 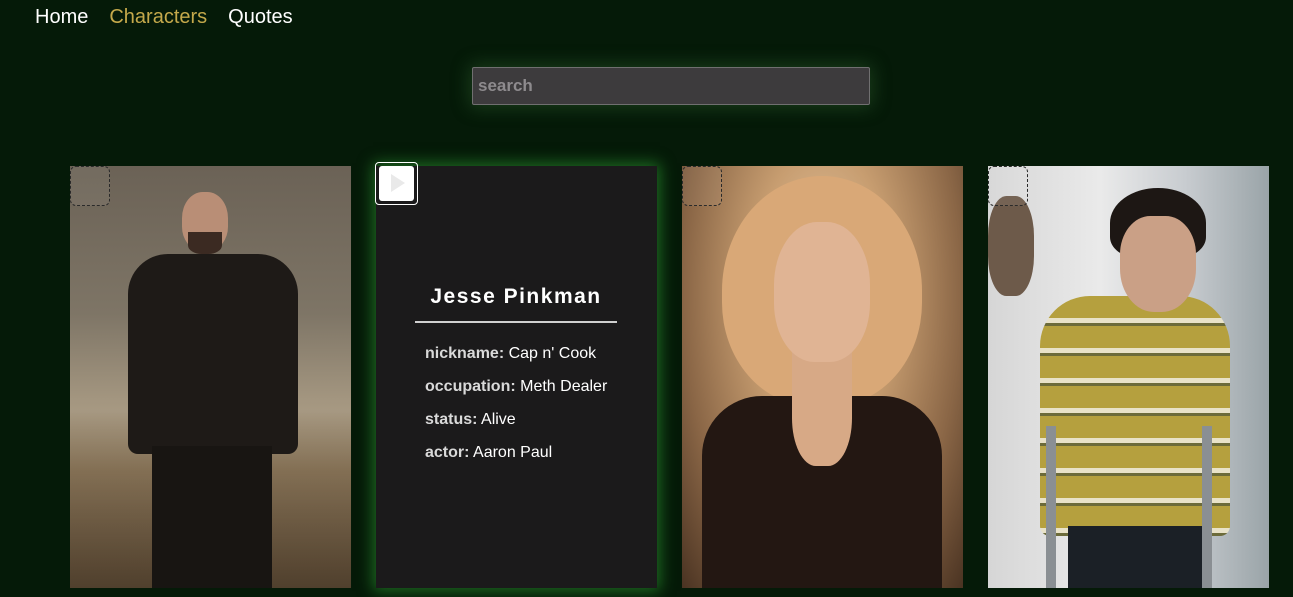 What do you see at coordinates (511, 353) in the screenshot?
I see `fact-nickname: nickname: Cap n' Cook` at bounding box center [511, 353].